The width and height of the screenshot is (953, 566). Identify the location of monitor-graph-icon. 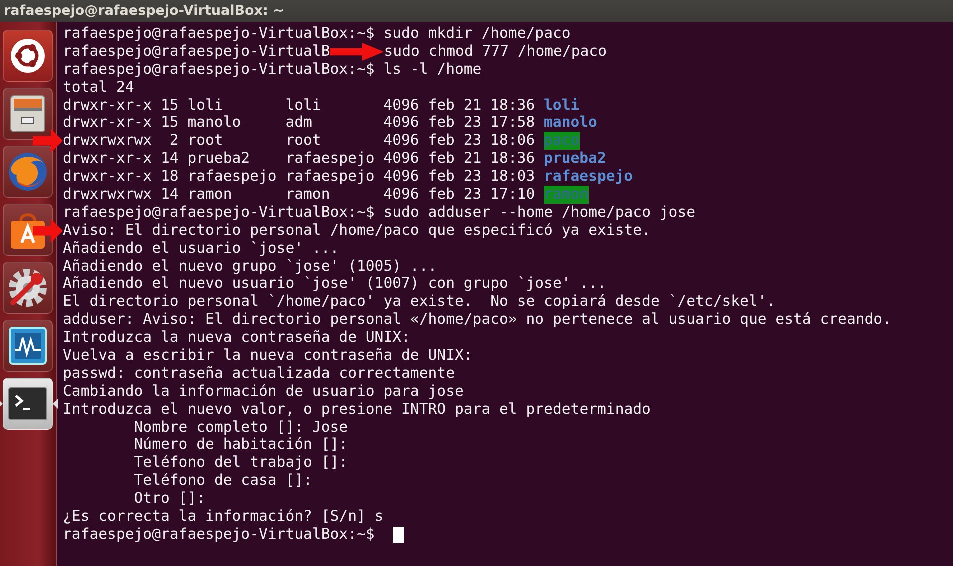
(28, 346).